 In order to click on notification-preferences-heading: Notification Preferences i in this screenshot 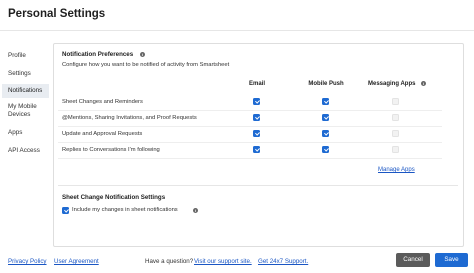, I will do `click(103, 54)`.